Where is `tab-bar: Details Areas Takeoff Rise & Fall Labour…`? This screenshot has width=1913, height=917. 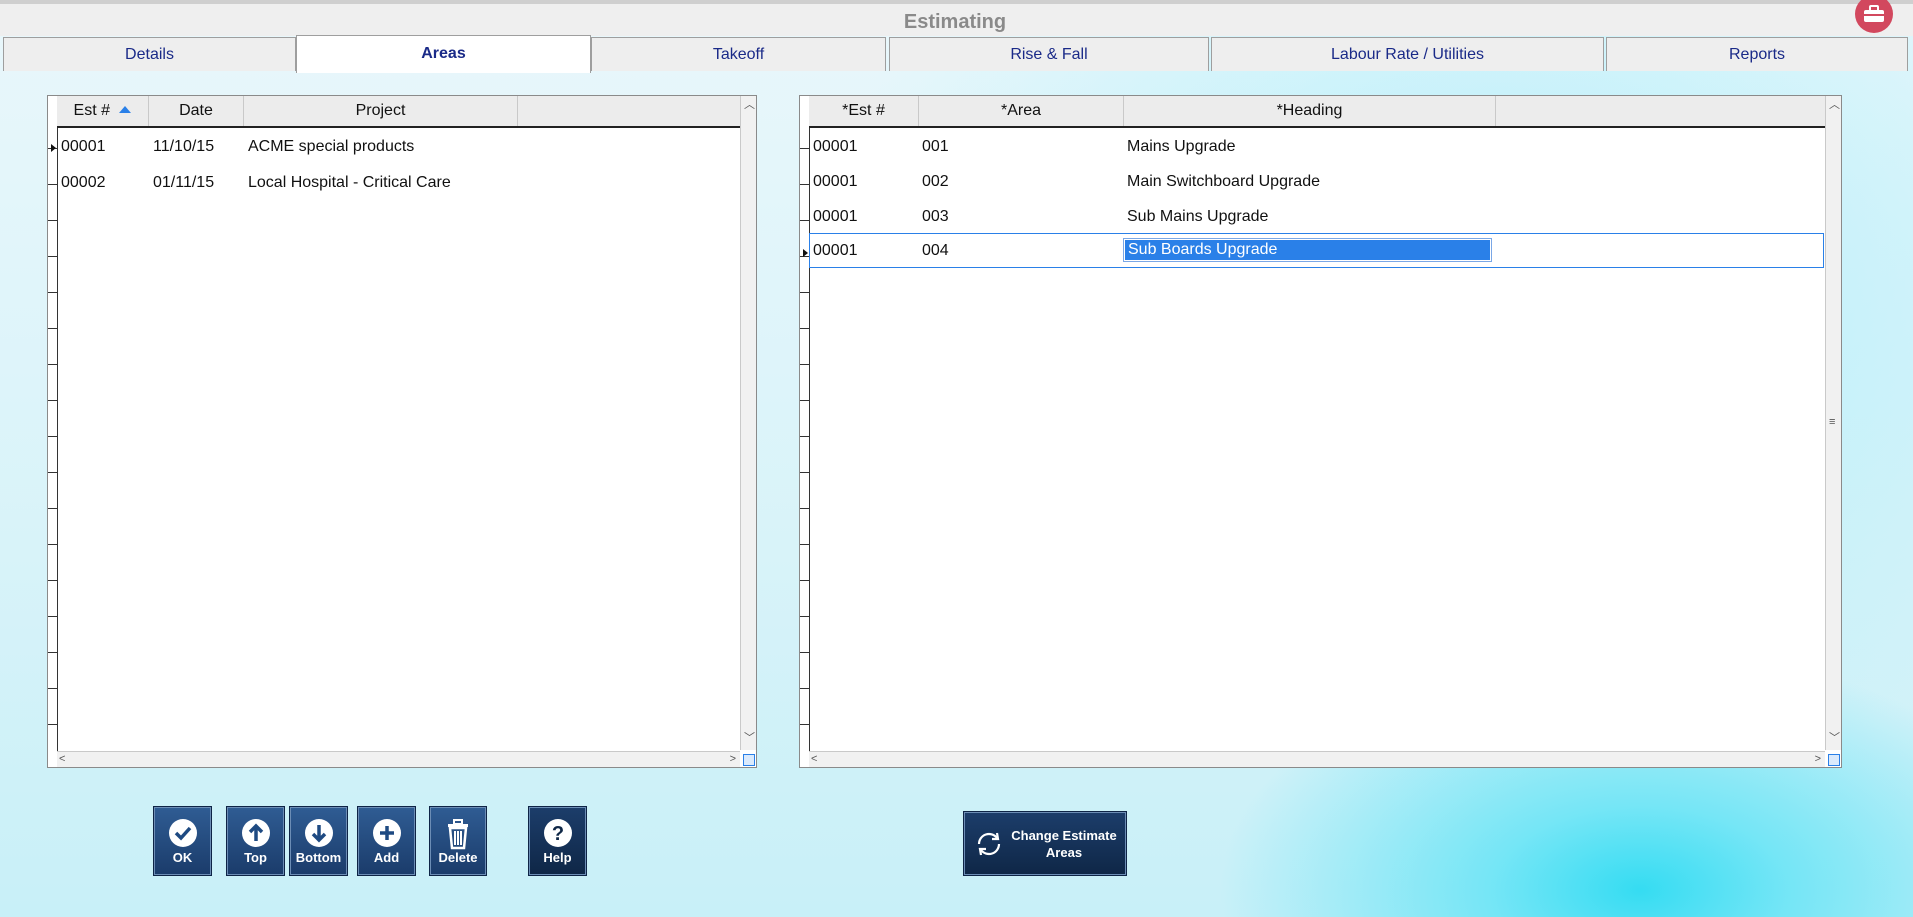
tab-bar: Details Areas Takeoff Rise & Fall Labour… is located at coordinates (956, 54).